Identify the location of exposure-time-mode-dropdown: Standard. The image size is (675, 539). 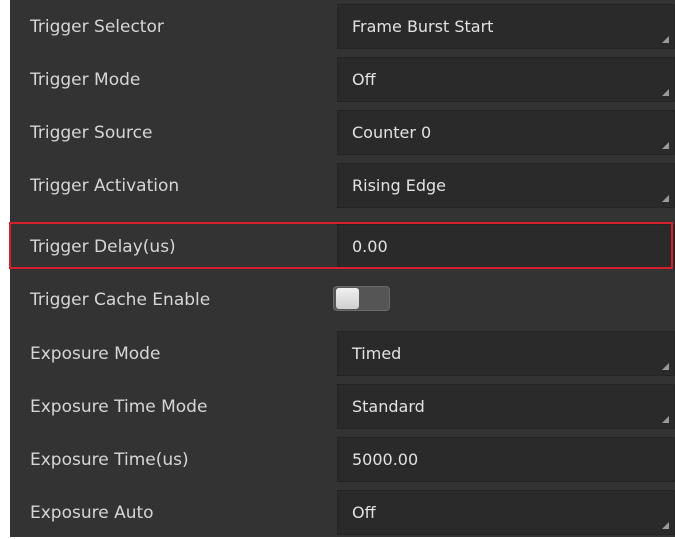
(506, 406).